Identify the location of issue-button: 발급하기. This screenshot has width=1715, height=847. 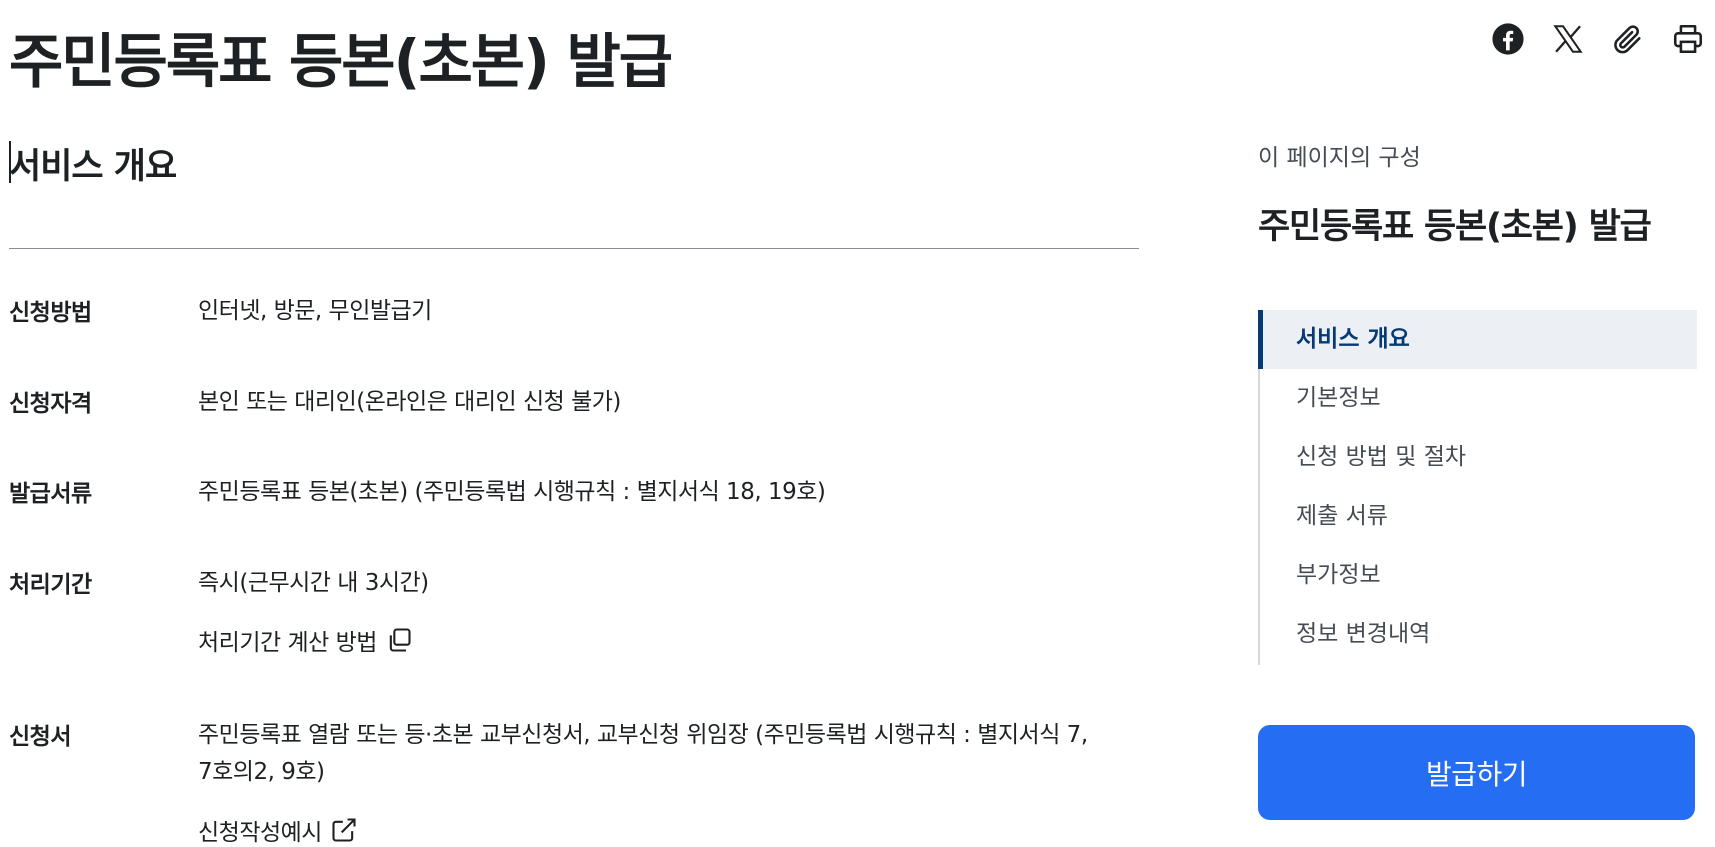
(1476, 772).